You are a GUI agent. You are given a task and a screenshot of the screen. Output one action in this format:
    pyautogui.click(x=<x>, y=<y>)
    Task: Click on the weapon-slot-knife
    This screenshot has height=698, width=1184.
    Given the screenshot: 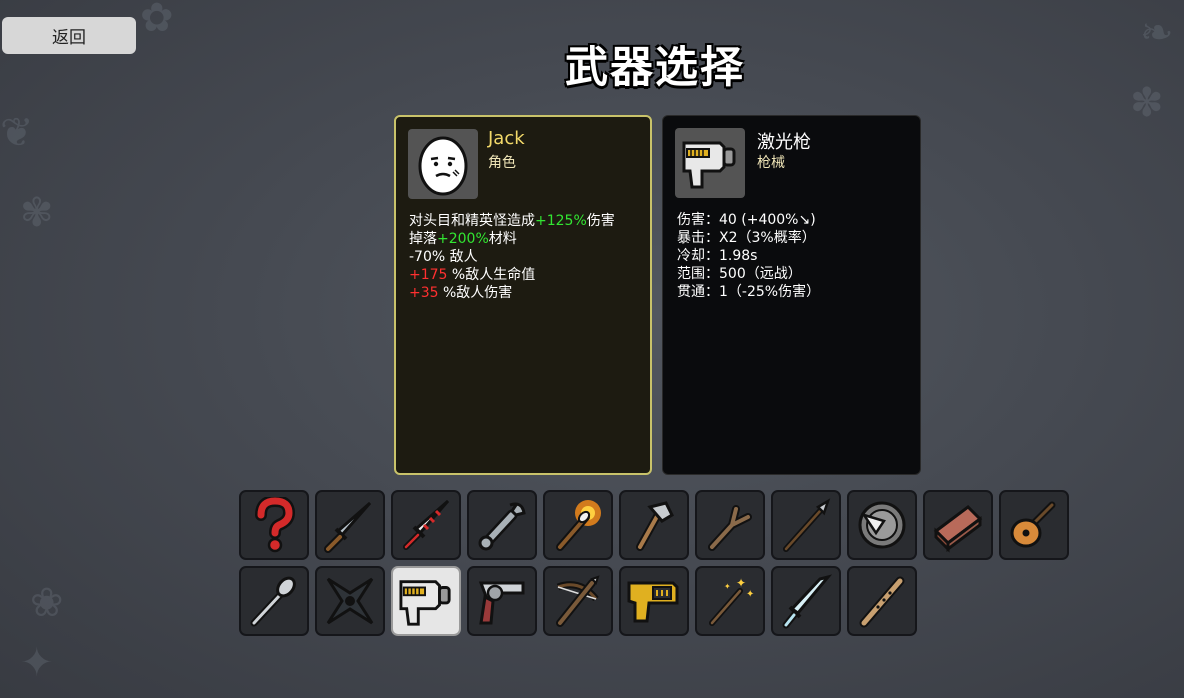 What is the action you would take?
    pyautogui.click(x=350, y=525)
    